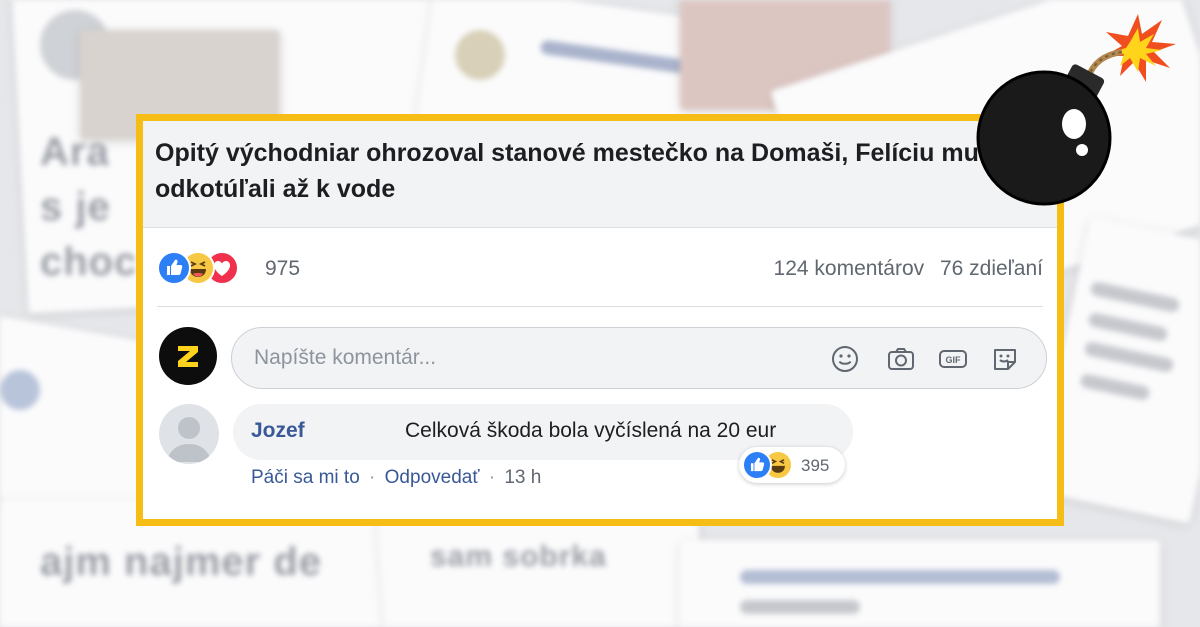 This screenshot has width=1200, height=627. What do you see at coordinates (845, 359) in the screenshot?
I see `emoji-icon` at bounding box center [845, 359].